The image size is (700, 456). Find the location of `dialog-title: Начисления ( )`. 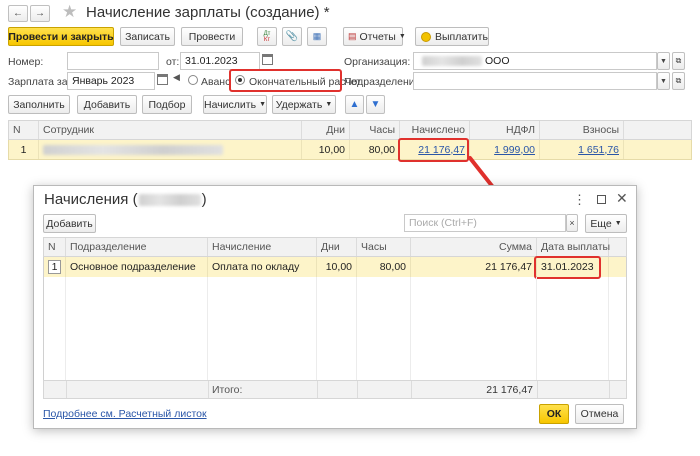

dialog-title: Начисления ( ) is located at coordinates (125, 199).